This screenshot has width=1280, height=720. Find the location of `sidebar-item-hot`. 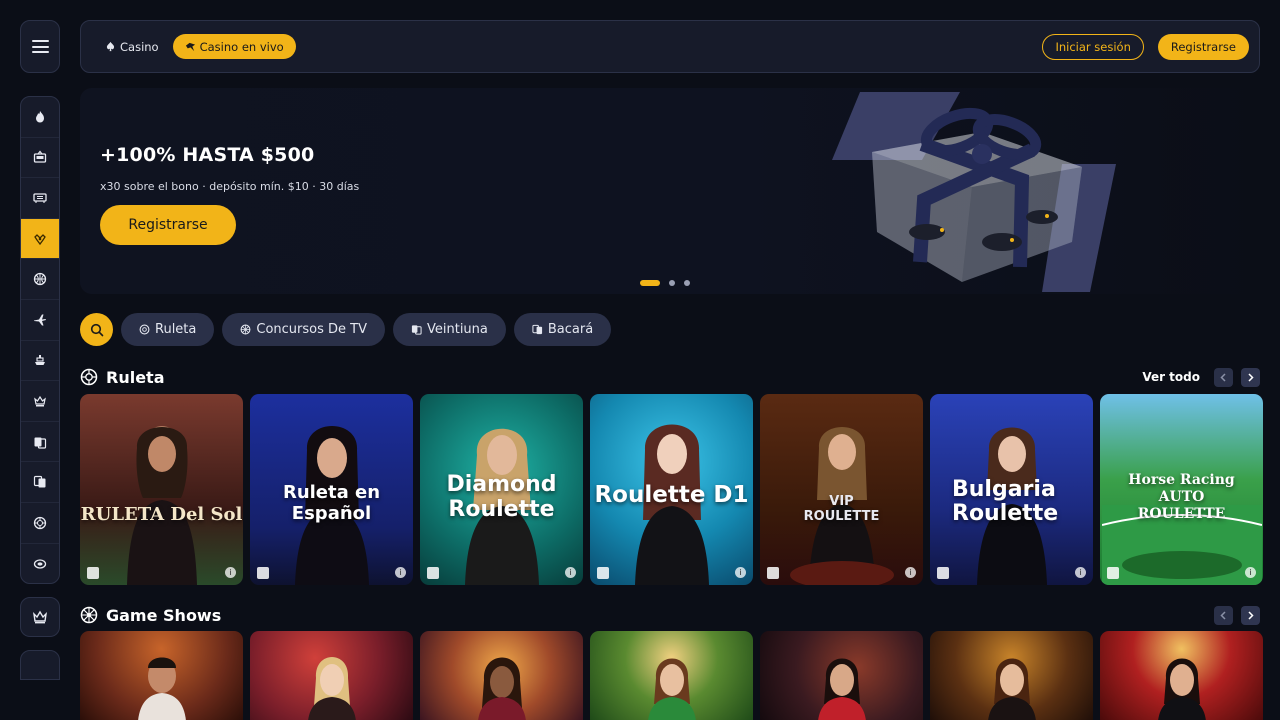

sidebar-item-hot is located at coordinates (40, 117).